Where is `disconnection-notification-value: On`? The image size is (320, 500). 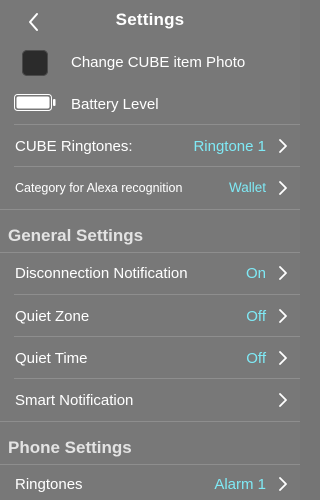
disconnection-notification-value: On is located at coordinates (255, 273).